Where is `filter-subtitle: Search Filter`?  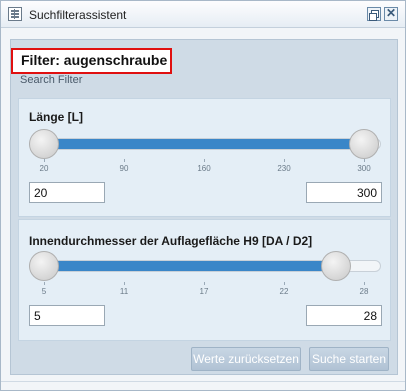 filter-subtitle: Search Filter is located at coordinates (51, 80).